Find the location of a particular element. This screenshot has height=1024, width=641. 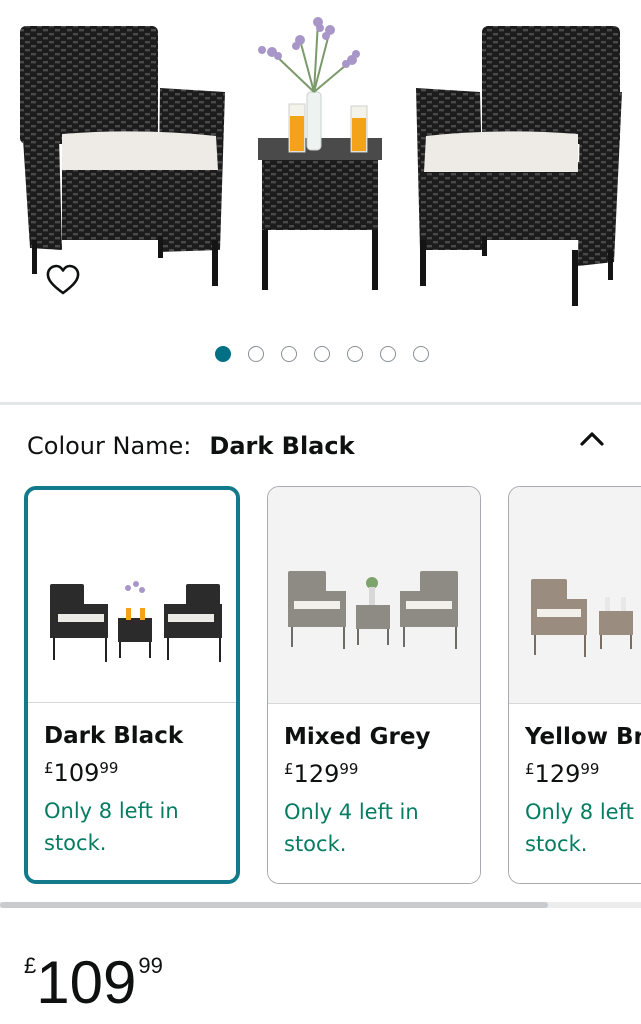

swatch-stock: Only 8 left stock. is located at coordinates (579, 828).